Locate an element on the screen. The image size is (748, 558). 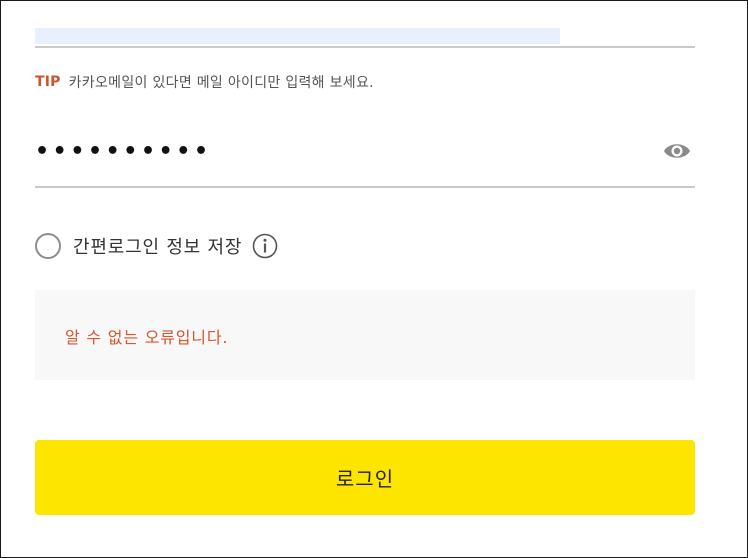
id-field is located at coordinates (365, 24).